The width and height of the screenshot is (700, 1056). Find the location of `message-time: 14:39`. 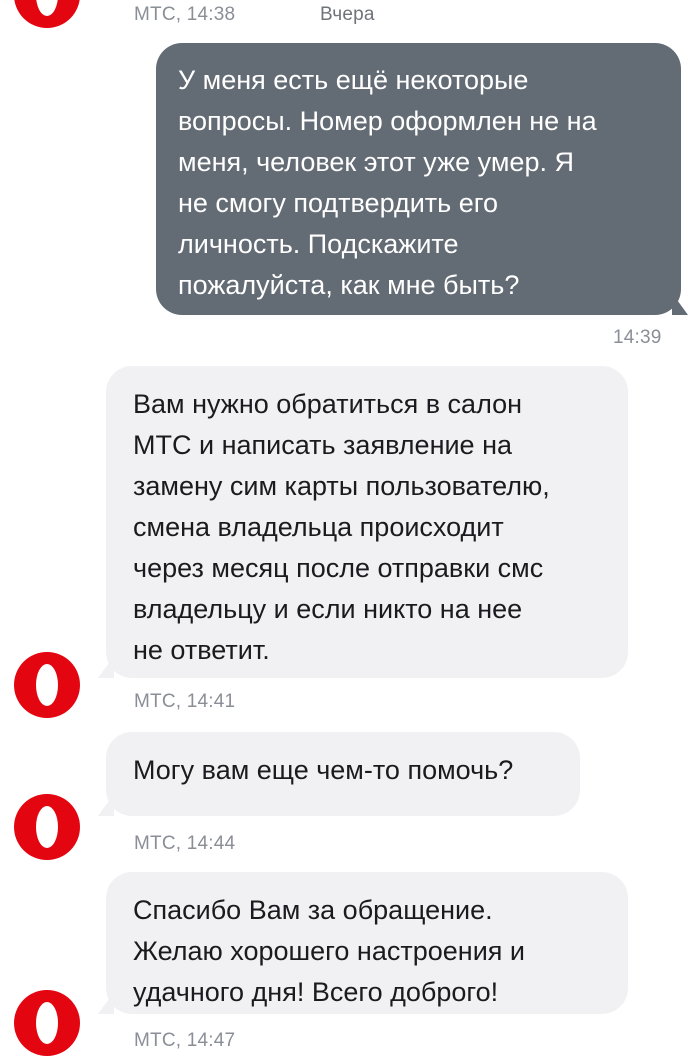

message-time: 14:39 is located at coordinates (637, 337).